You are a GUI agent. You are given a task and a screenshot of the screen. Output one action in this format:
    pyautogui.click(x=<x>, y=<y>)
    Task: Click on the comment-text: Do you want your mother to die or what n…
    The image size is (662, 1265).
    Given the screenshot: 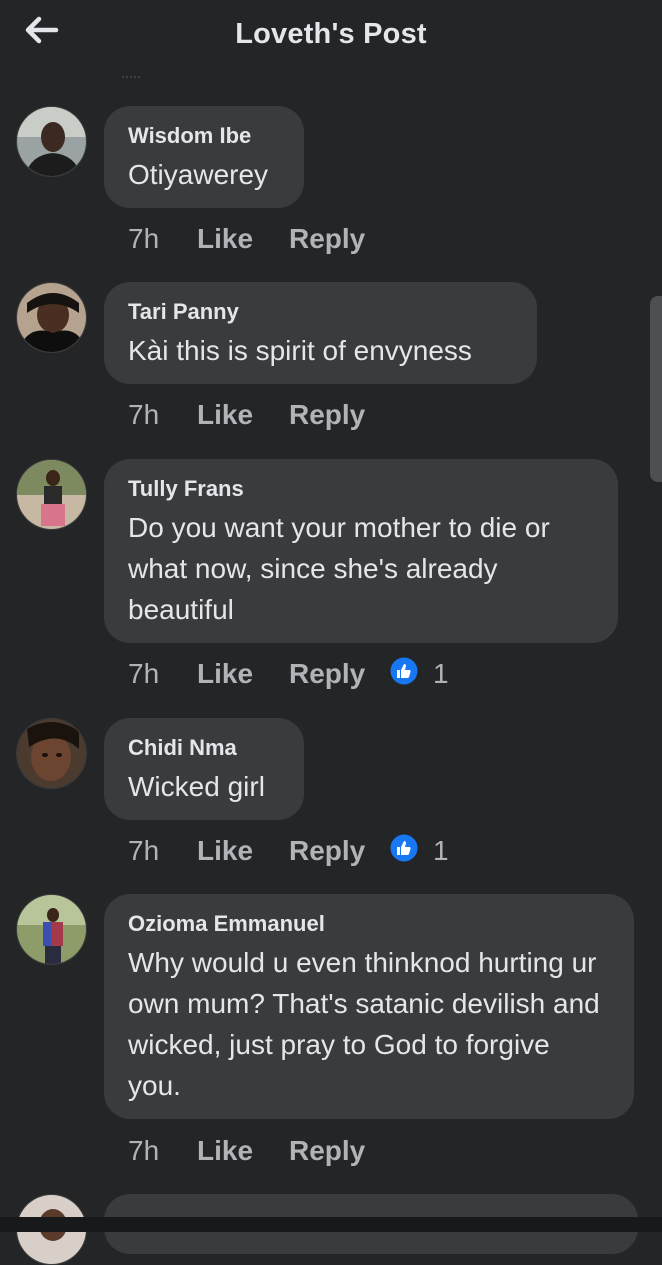 What is the action you would take?
    pyautogui.click(x=339, y=568)
    